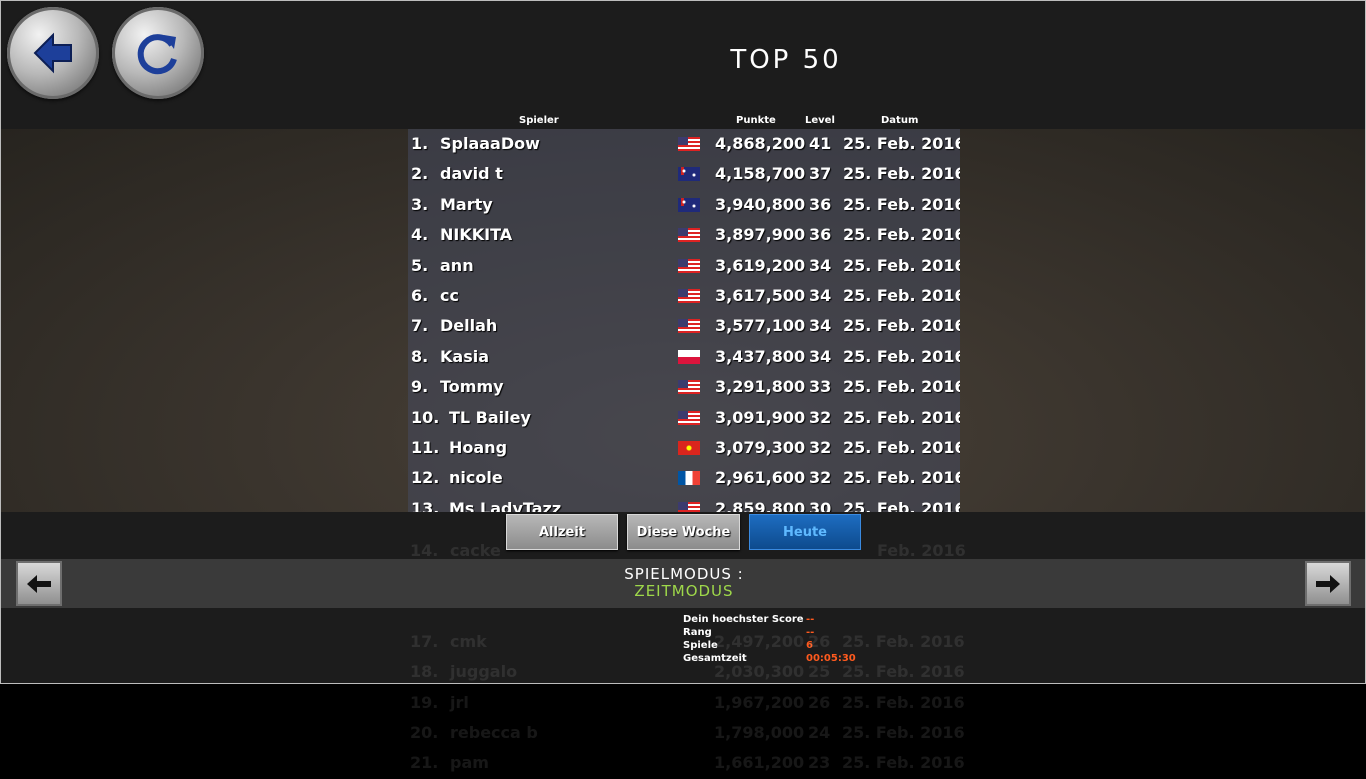 The height and width of the screenshot is (779, 1366). What do you see at coordinates (684, 449) in the screenshot?
I see `table-row: 11. Hoang 3,079,300 32 25. Feb. 2016` at bounding box center [684, 449].